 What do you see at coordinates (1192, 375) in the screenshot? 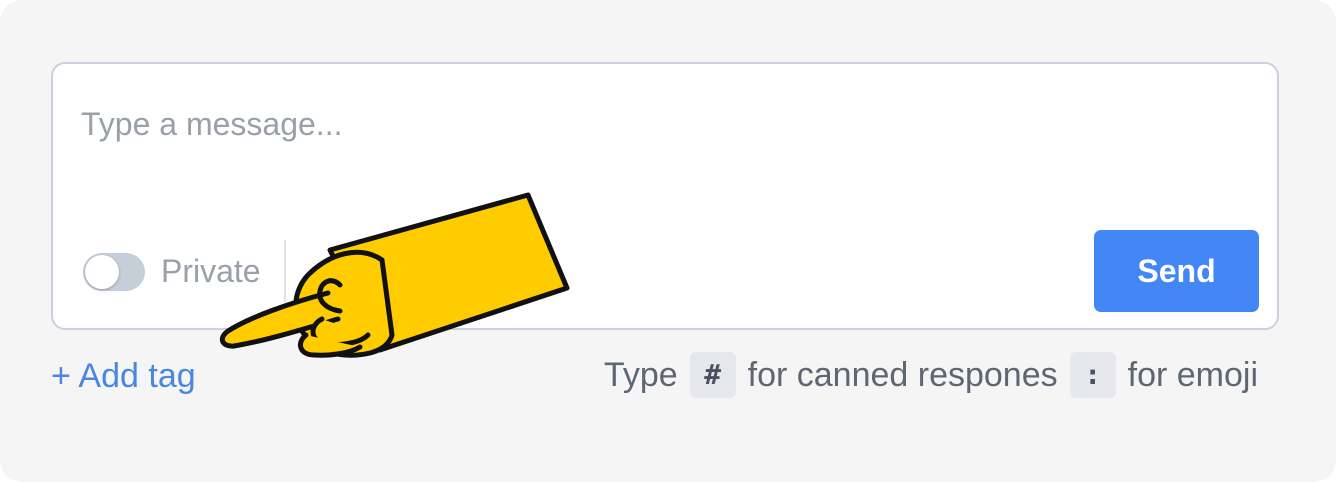
I see `hint-suffix: for emoji` at bounding box center [1192, 375].